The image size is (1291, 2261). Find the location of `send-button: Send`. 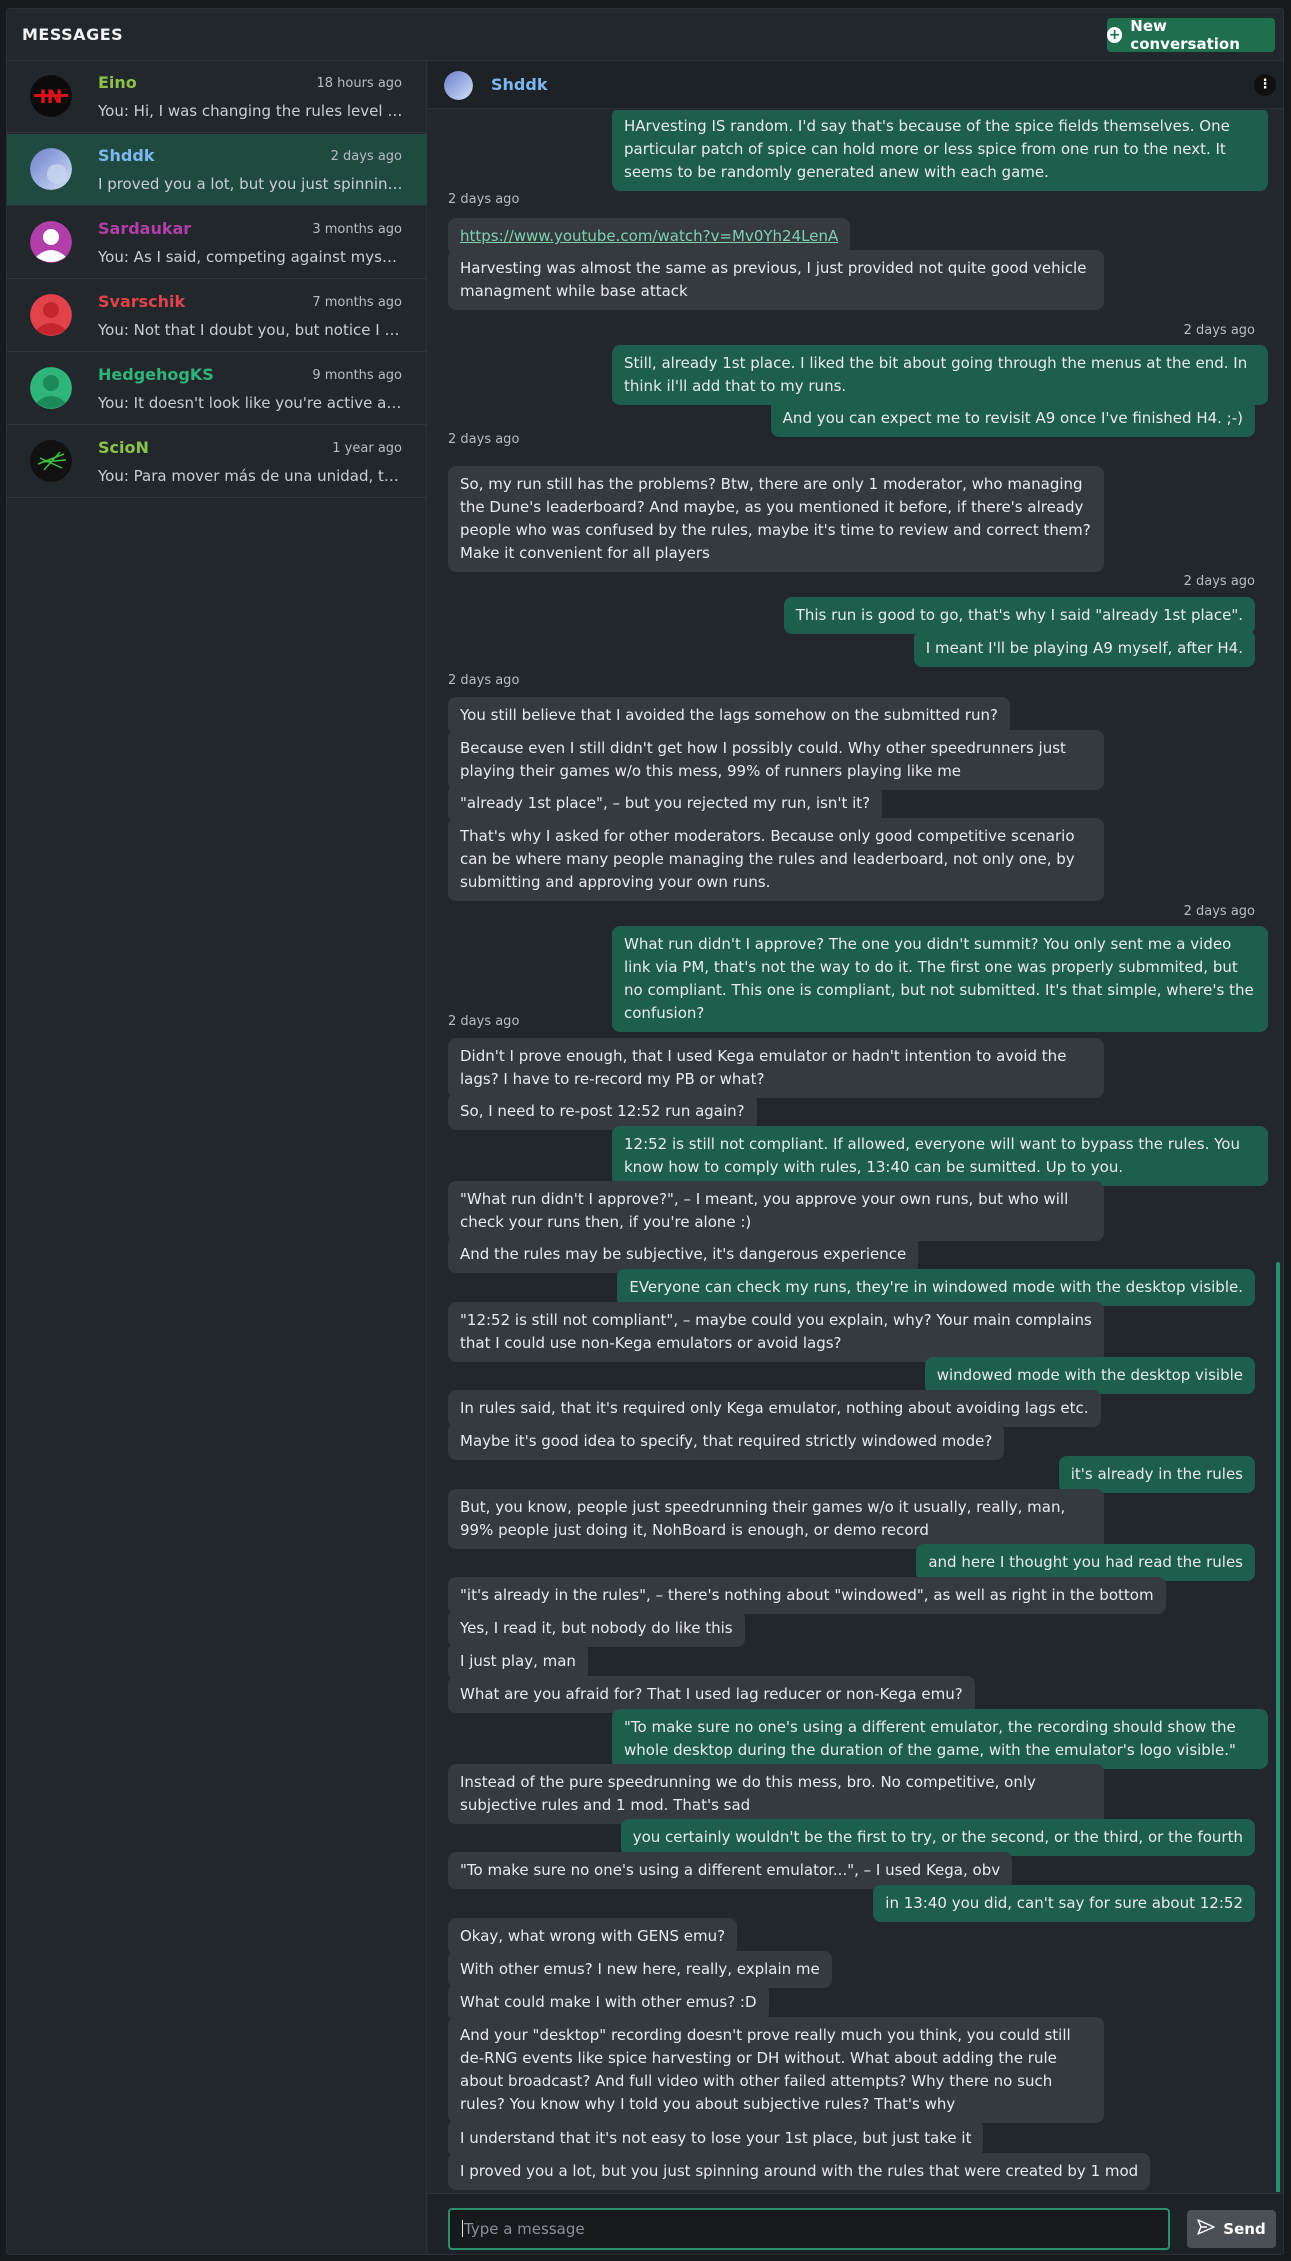

send-button: Send is located at coordinates (1231, 2229).